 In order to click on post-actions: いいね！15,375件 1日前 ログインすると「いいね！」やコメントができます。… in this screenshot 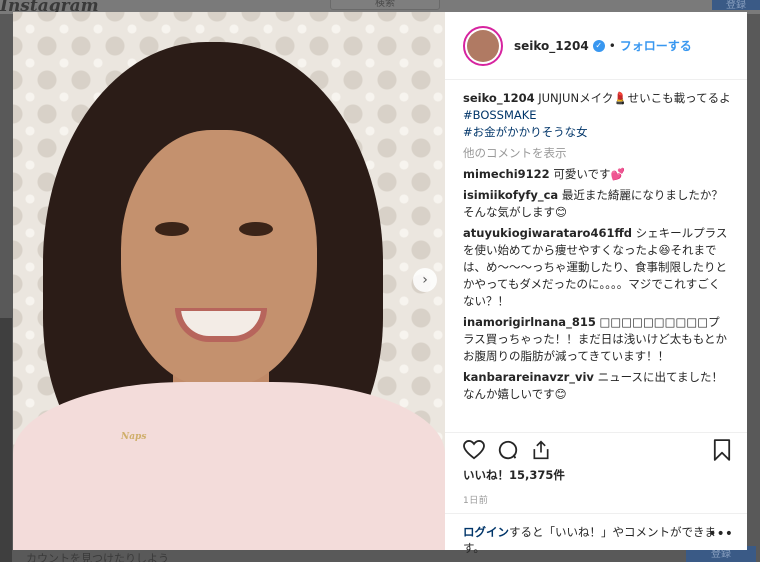, I will do `click(596, 493)`.